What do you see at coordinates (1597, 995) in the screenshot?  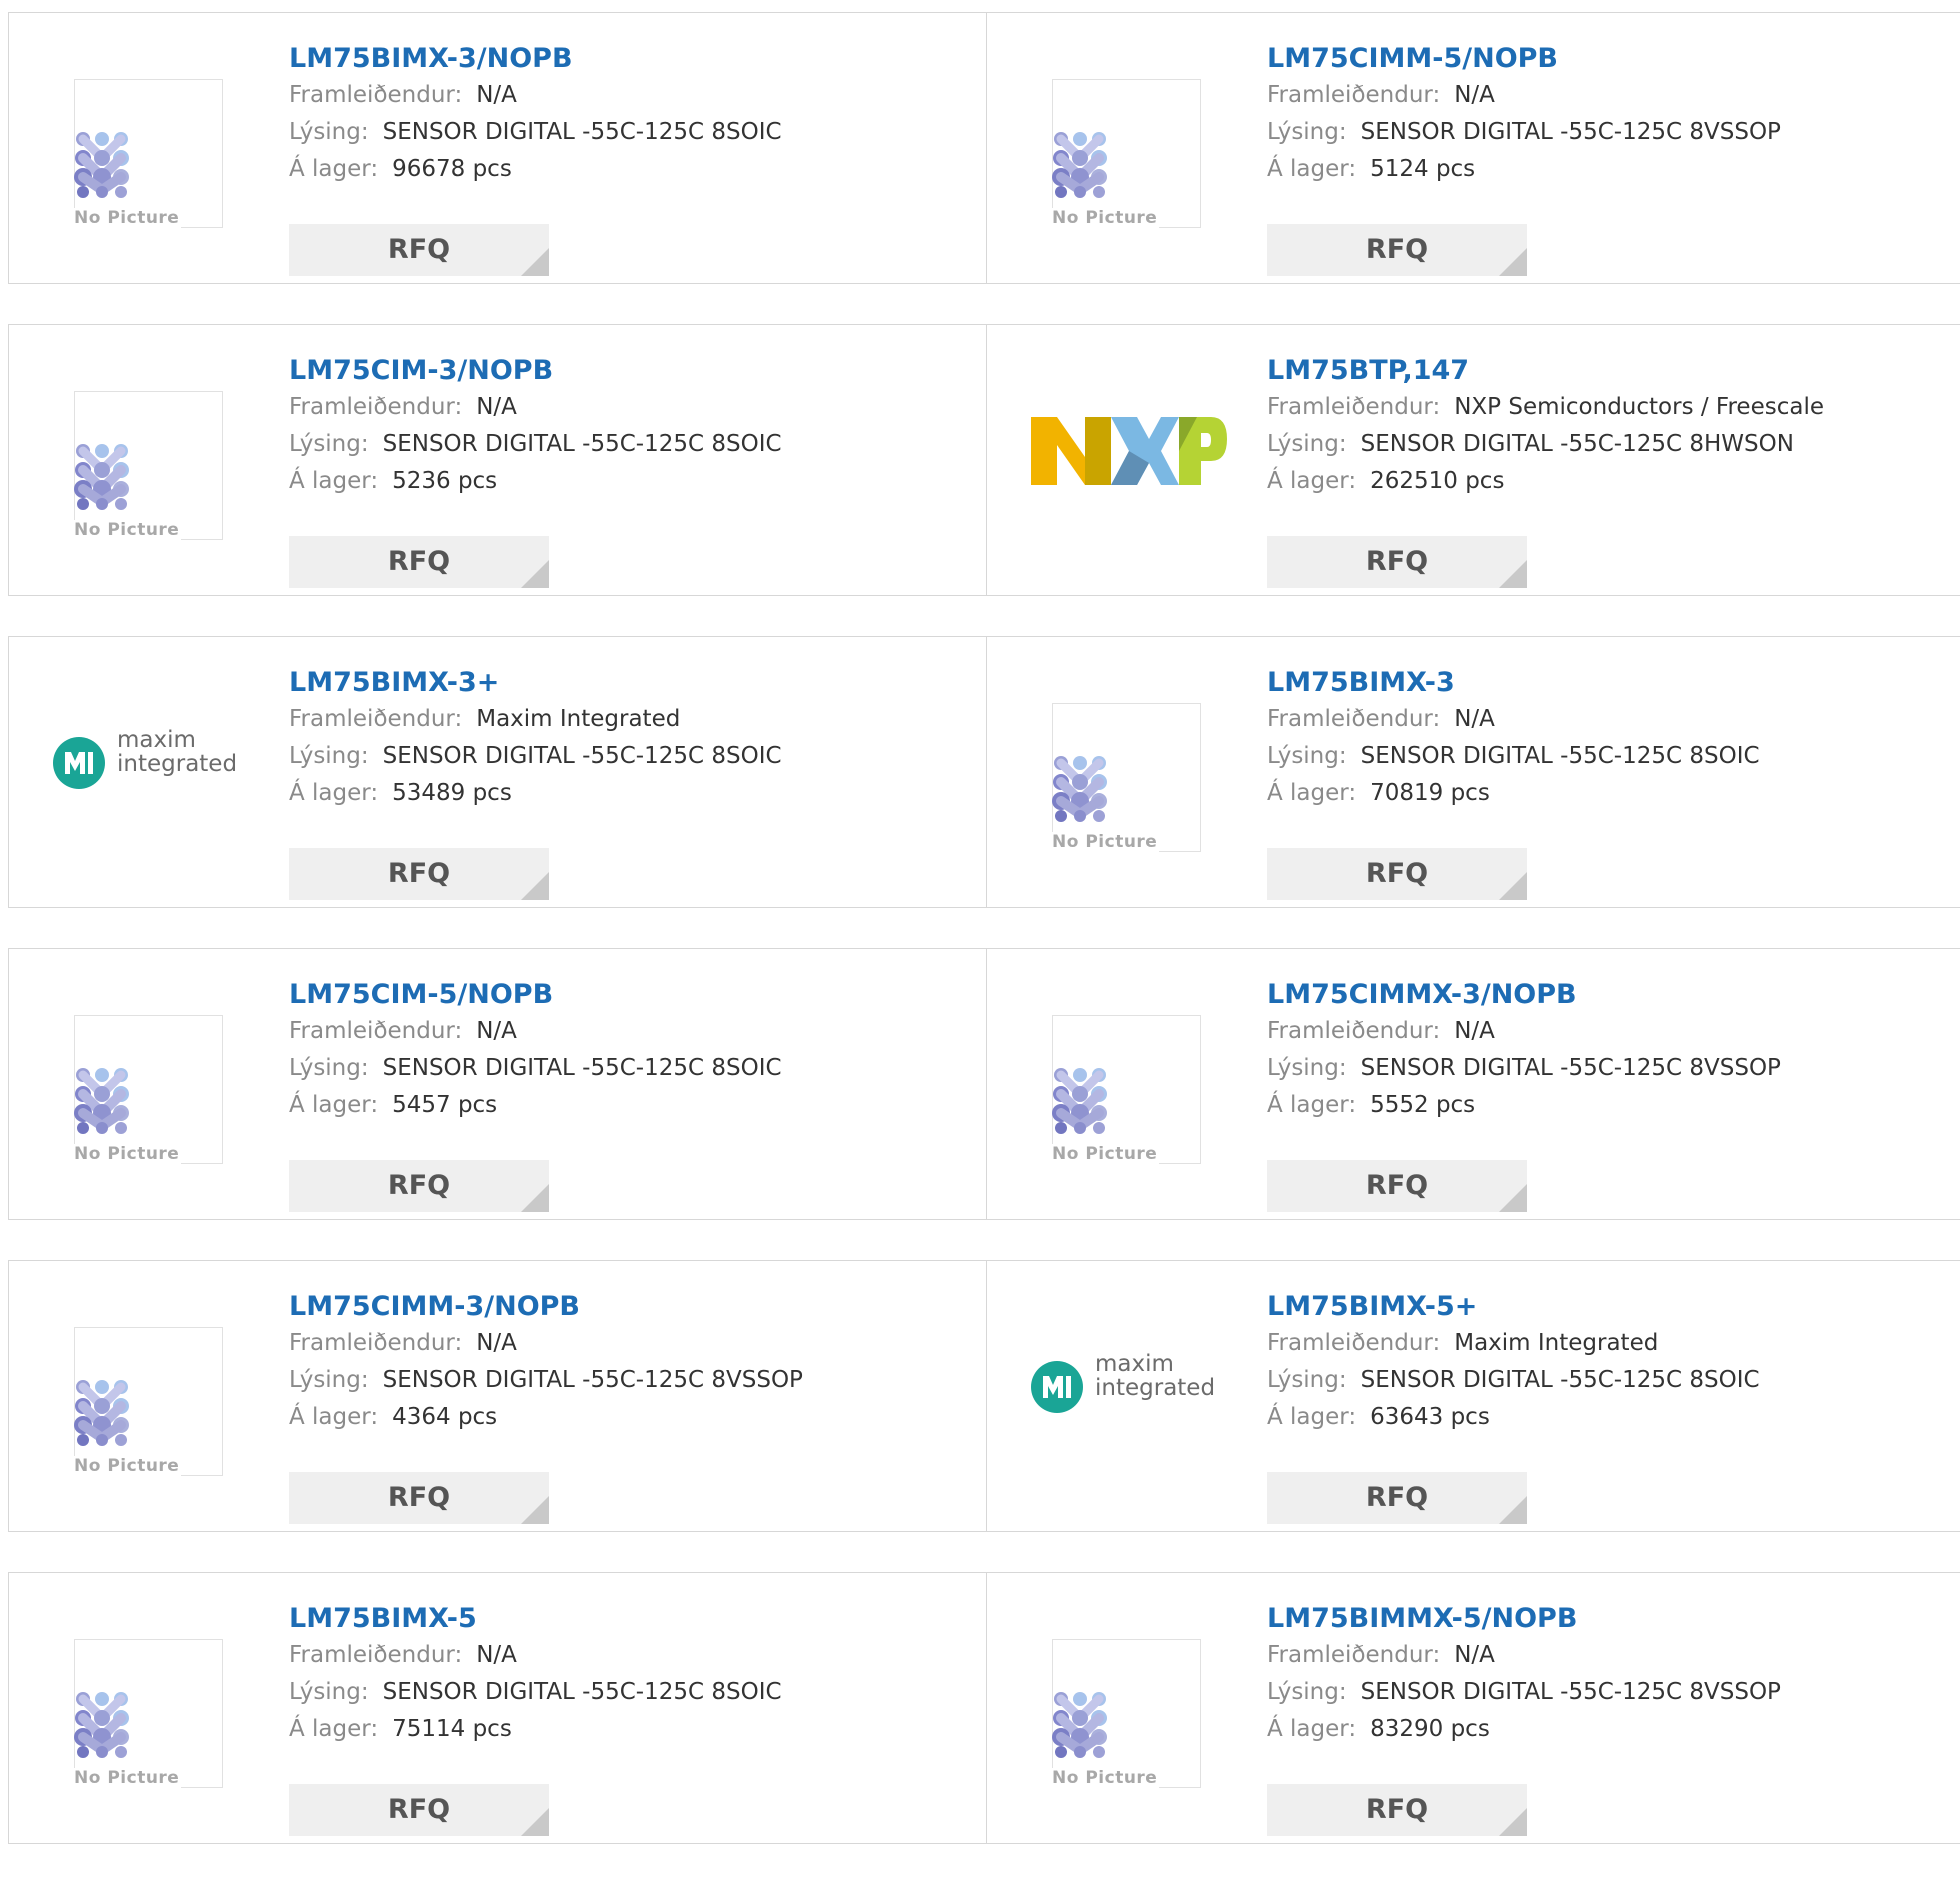 I see `part-number-link: LM75CIMMX-3/NOPB` at bounding box center [1597, 995].